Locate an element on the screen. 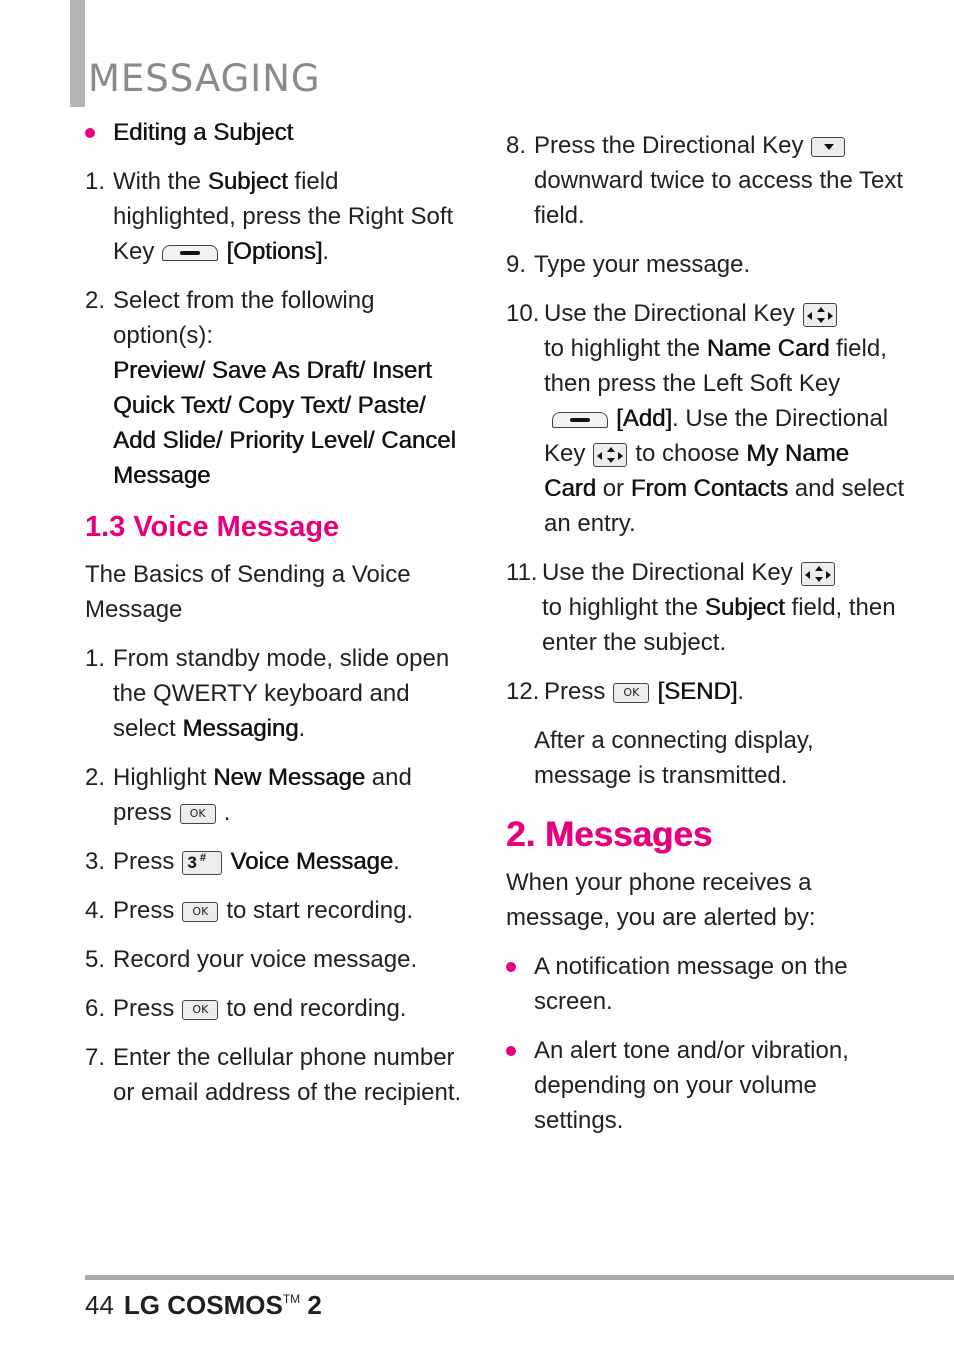  step-text: Press 3 # Voice Message. is located at coordinates (289, 861).